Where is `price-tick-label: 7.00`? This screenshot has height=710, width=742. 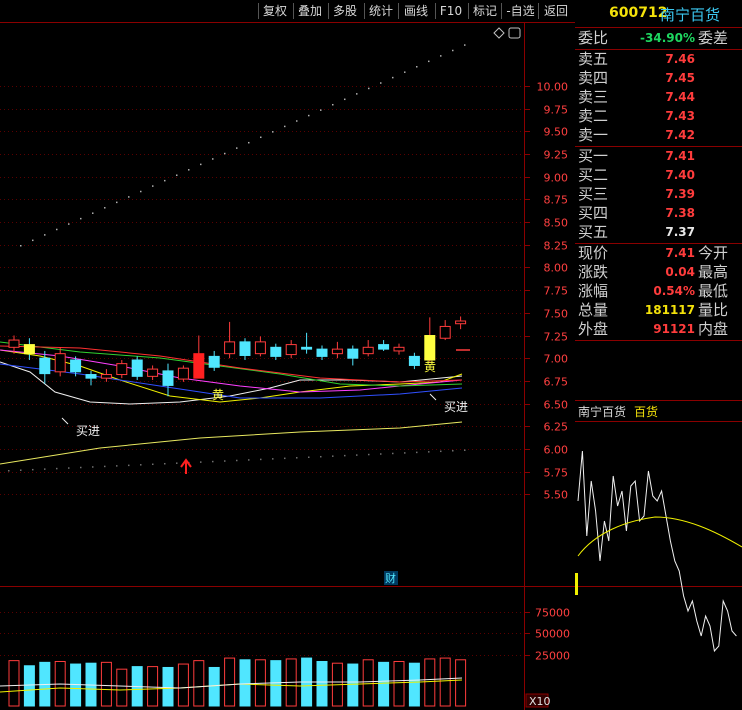 price-tick-label: 7.00 is located at coordinates (556, 359).